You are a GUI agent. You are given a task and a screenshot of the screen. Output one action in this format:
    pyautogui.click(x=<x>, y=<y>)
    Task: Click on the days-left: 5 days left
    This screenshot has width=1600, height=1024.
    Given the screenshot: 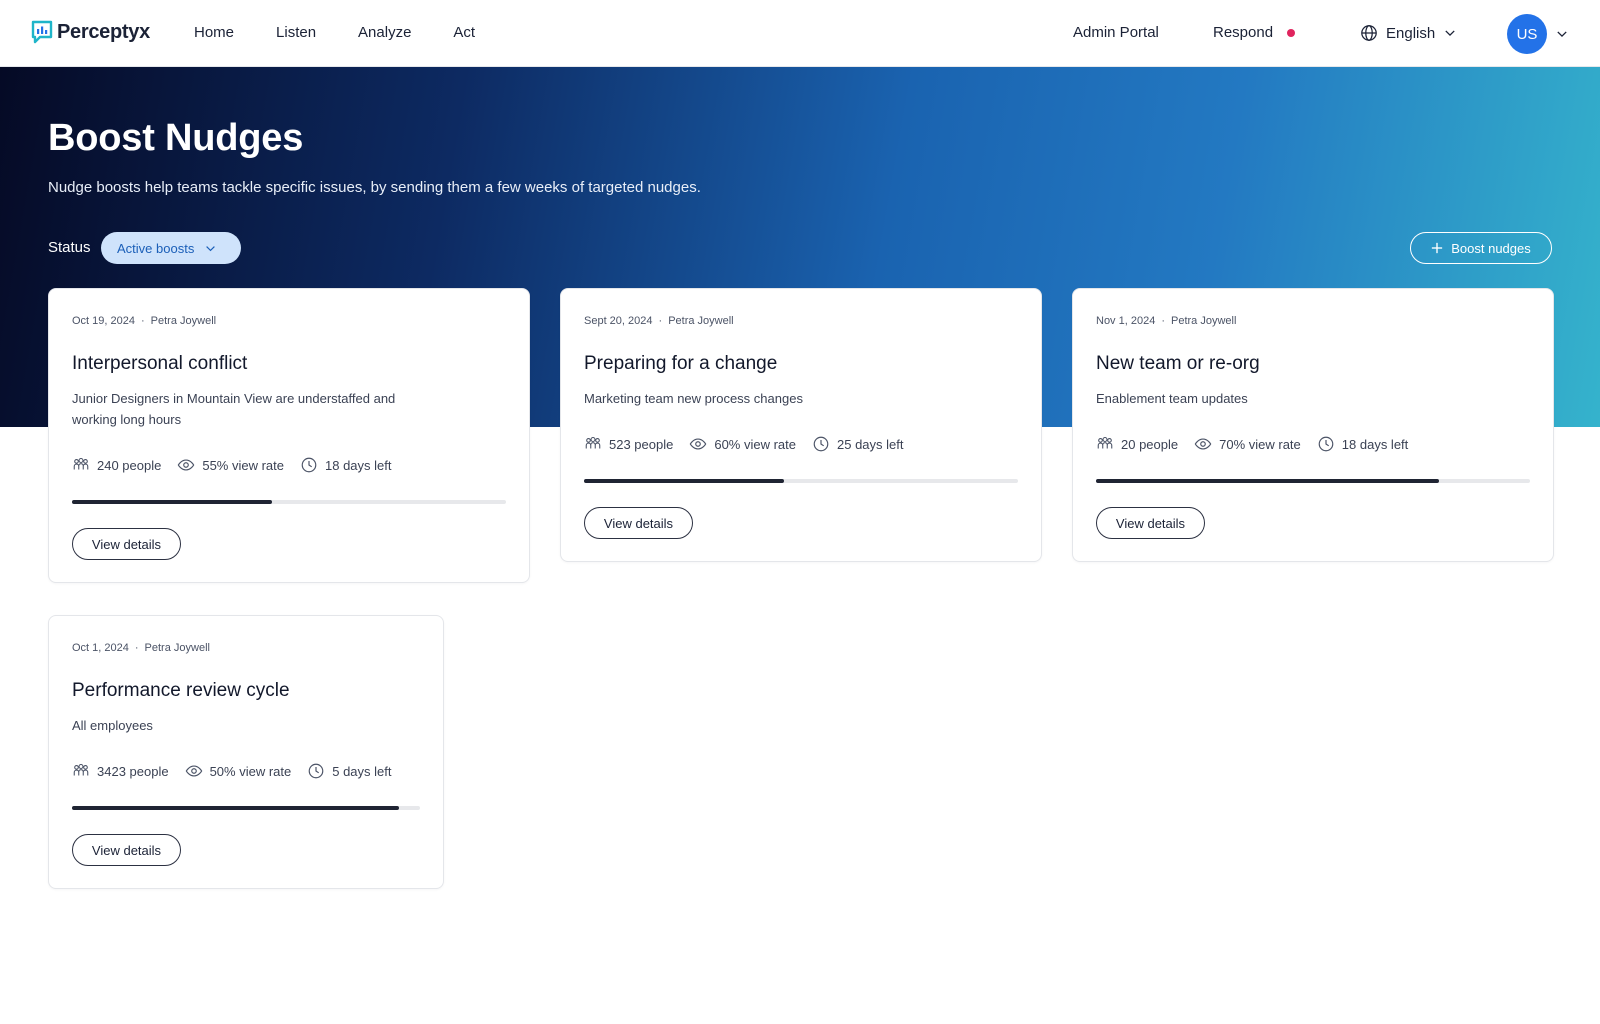 What is the action you would take?
    pyautogui.click(x=362, y=771)
    